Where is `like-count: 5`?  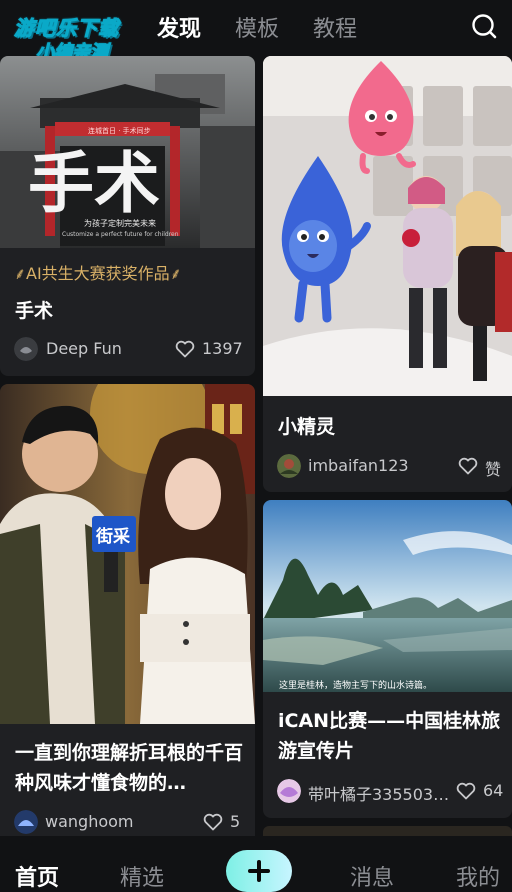
like-count: 5 is located at coordinates (235, 821).